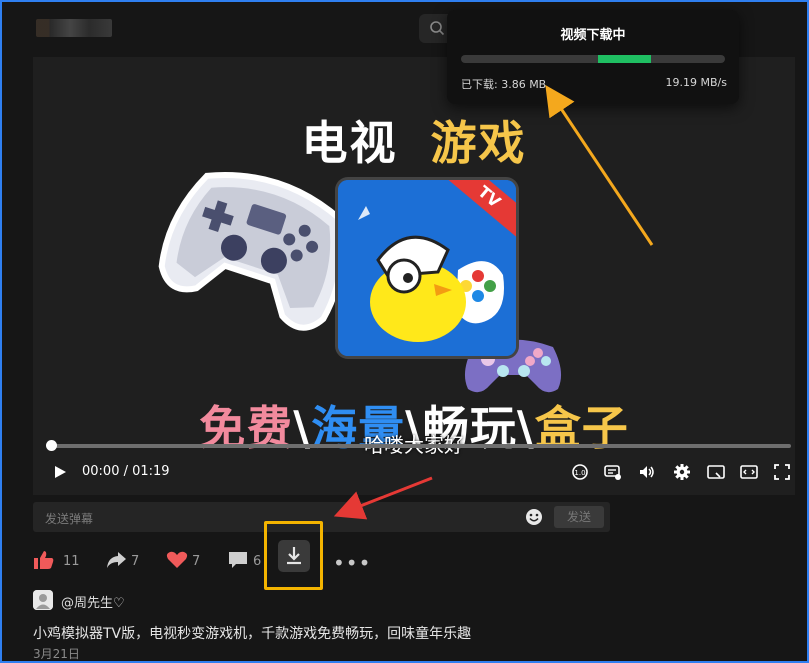 The image size is (809, 663). Describe the element at coordinates (252, 634) in the screenshot. I see `video-description: 小鸡模拟器TV版，电视秒变游戏机，千款游戏免费畅玩，回味童年乐趣` at that location.